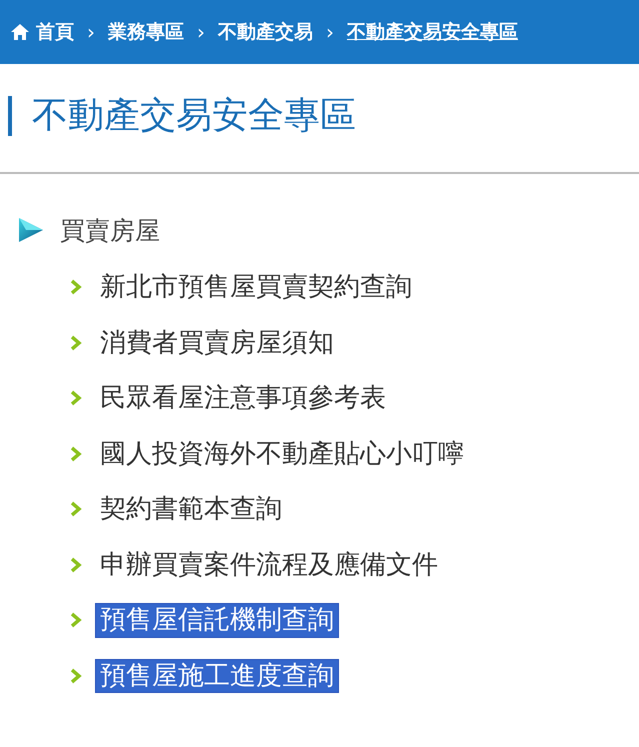 This screenshot has height=747, width=639. I want to click on breadcrumb-link: 首頁, so click(55, 32).